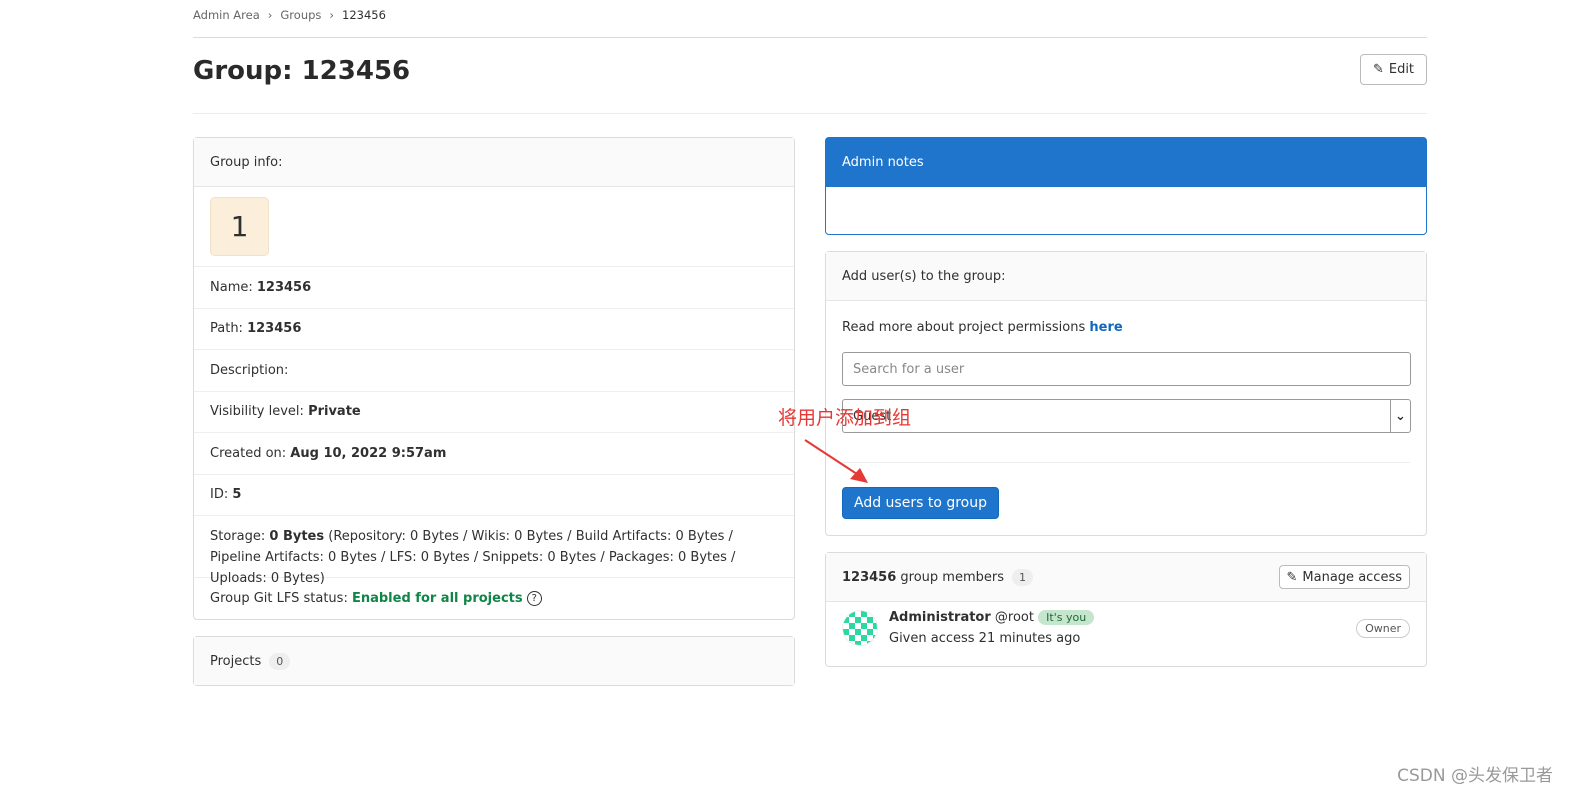 The image size is (1585, 800). Describe the element at coordinates (300, 15) in the screenshot. I see `breadcrumb-groups: Groups` at that location.